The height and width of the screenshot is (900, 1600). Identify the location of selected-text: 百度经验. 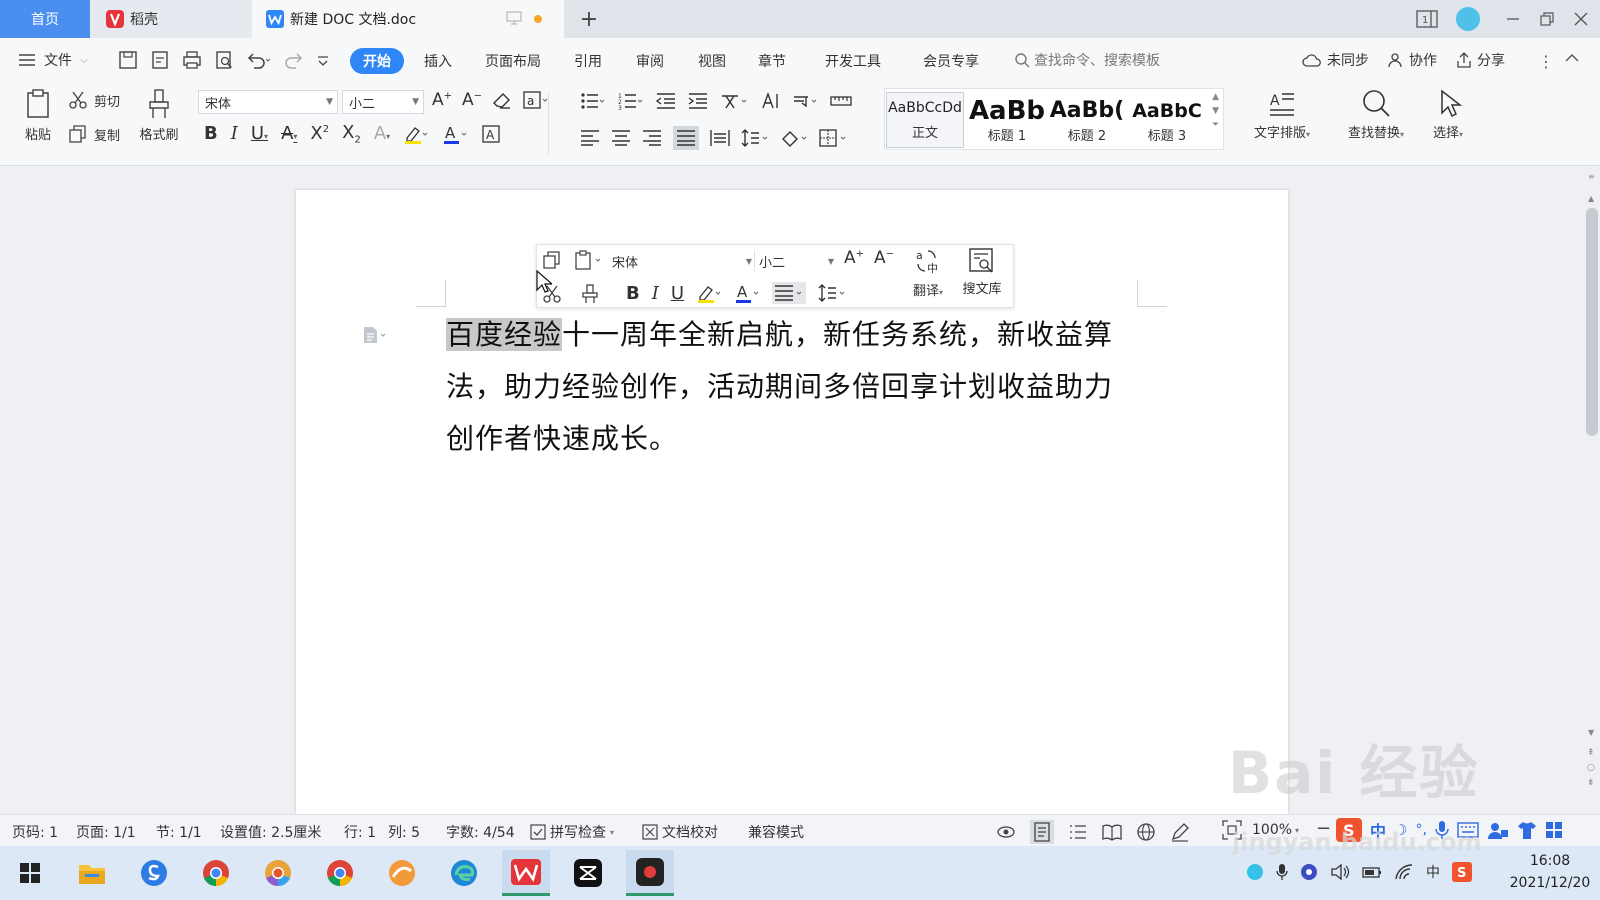
(504, 334).